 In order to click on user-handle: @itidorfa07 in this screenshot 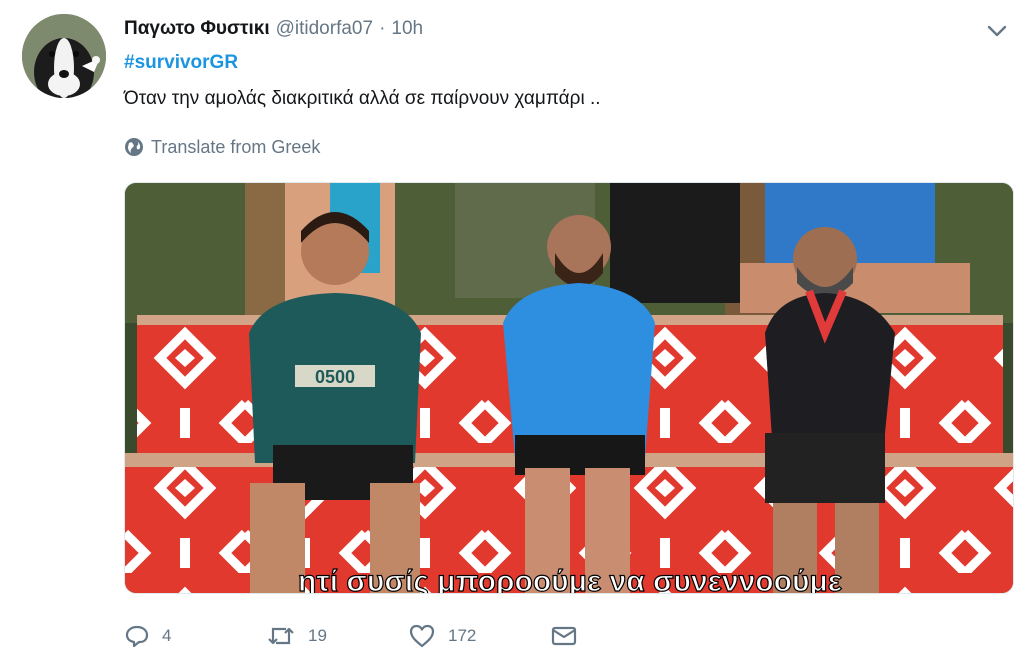, I will do `click(324, 29)`.